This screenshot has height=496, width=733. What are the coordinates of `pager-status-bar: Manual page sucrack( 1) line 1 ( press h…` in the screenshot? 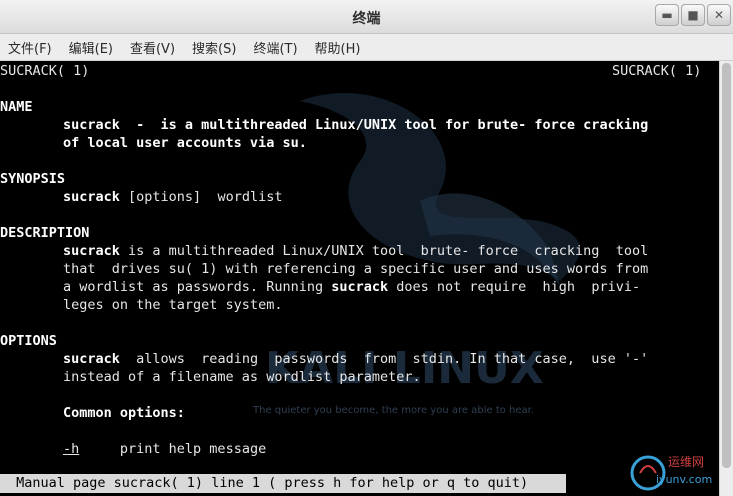 It's located at (283, 483).